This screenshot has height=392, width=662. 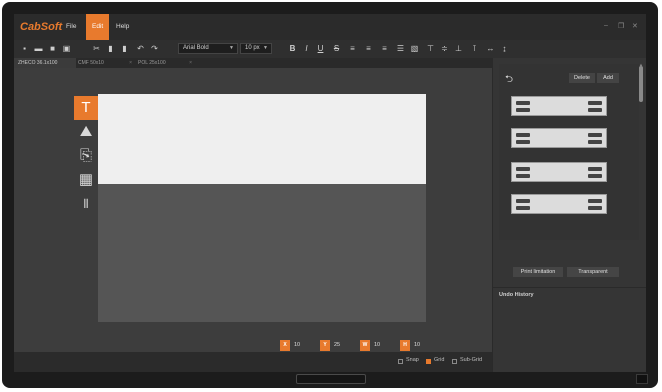 I want to click on cut-icon: ✂, so click(x=96, y=48).